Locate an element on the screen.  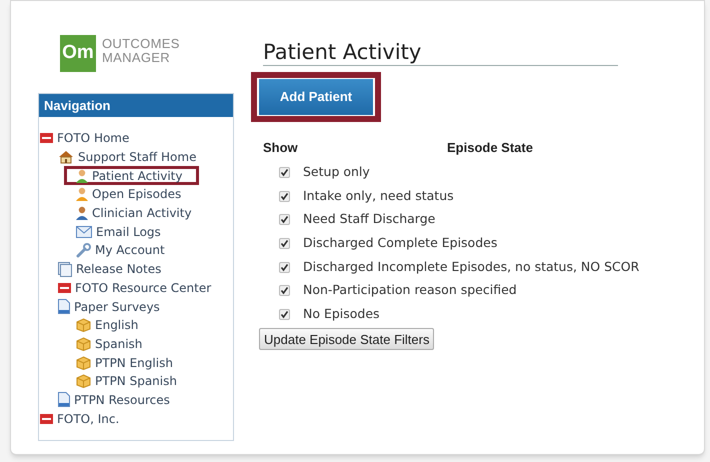
nav-item: Patient Activity is located at coordinates (132, 176).